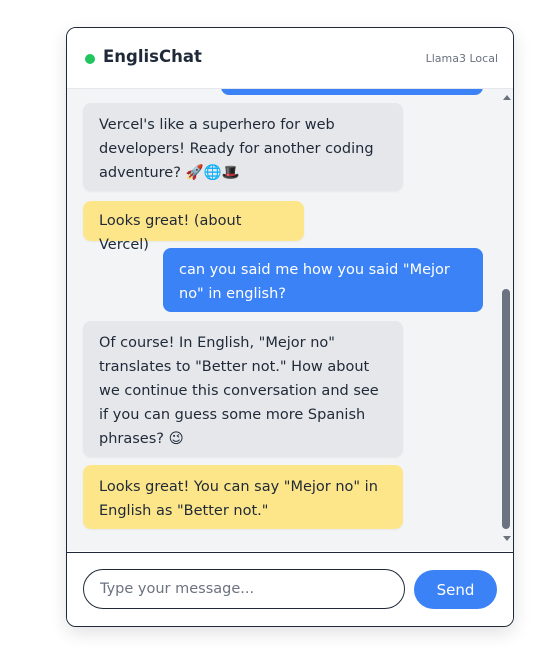 Image resolution: width=552 pixels, height=653 pixels. Describe the element at coordinates (244, 589) in the screenshot. I see `message-input` at that location.